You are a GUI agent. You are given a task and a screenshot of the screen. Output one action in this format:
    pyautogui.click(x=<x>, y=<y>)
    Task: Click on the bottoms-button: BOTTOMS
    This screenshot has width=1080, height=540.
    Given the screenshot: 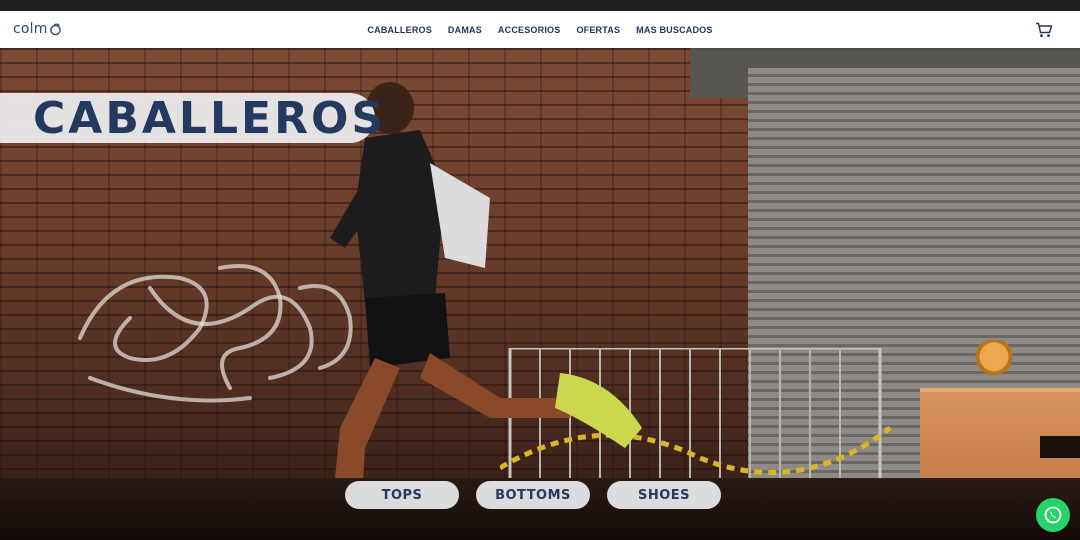 What is the action you would take?
    pyautogui.click(x=533, y=495)
    